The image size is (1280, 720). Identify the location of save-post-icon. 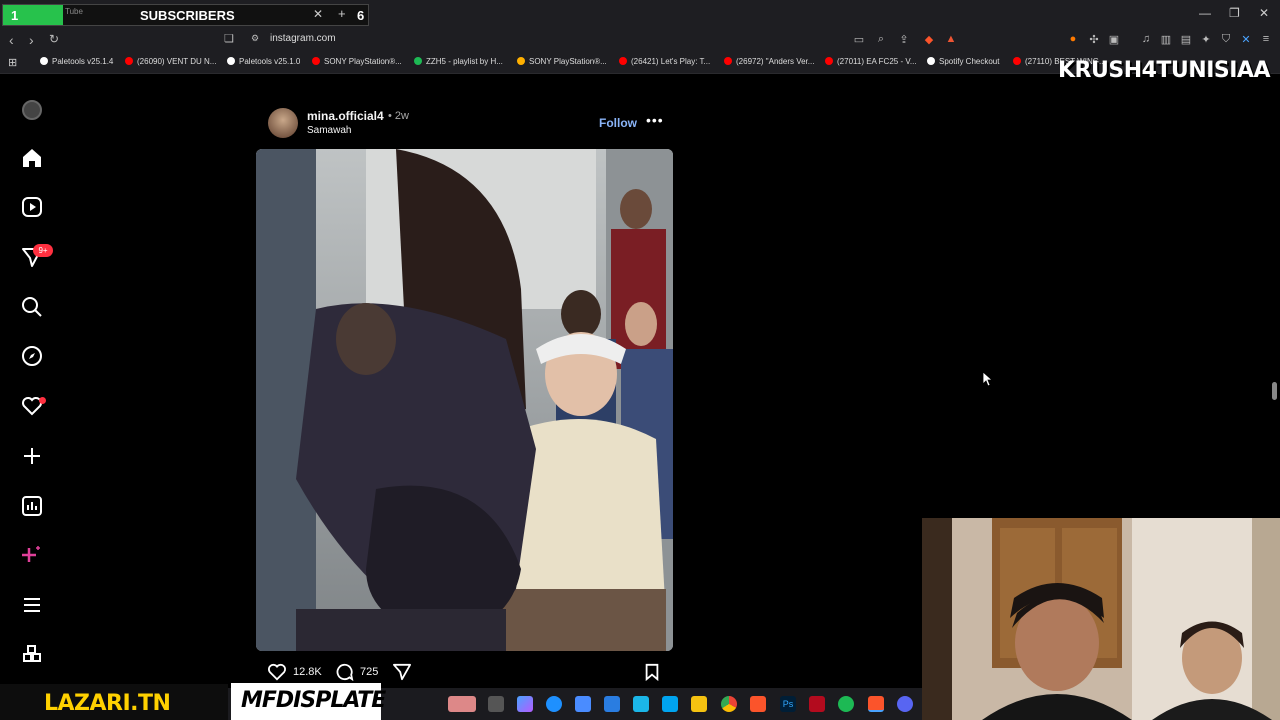
(652, 674).